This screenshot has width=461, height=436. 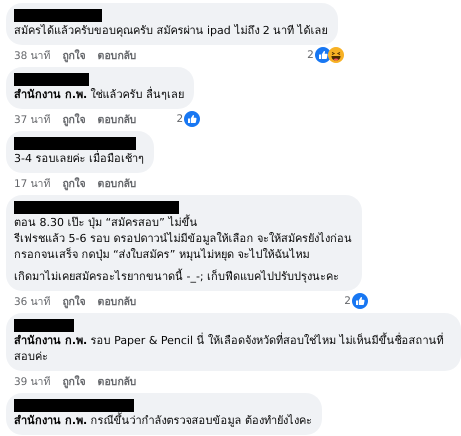 I want to click on comment-text: สำนักงาน ก.พ. กรณีขึ้นว่ากำลังตรวจสอบข้อมูล ต้องทำยังไงคะ, so click(x=163, y=421).